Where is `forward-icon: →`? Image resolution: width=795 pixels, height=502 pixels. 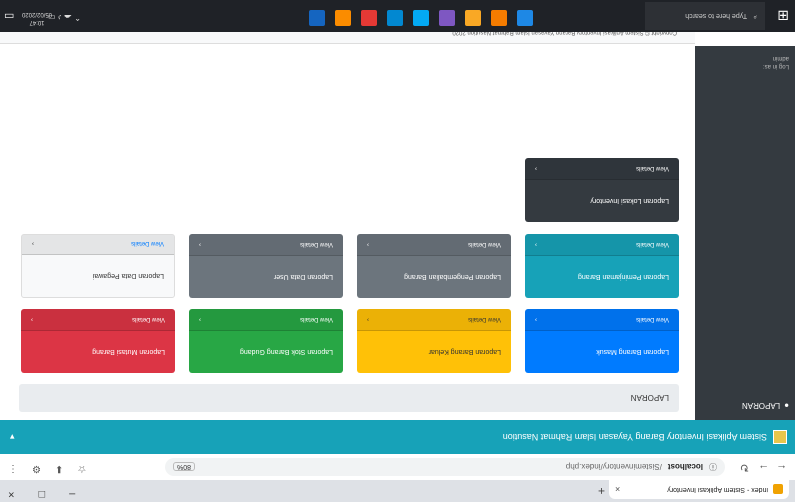
forward-icon: → is located at coordinates (763, 468).